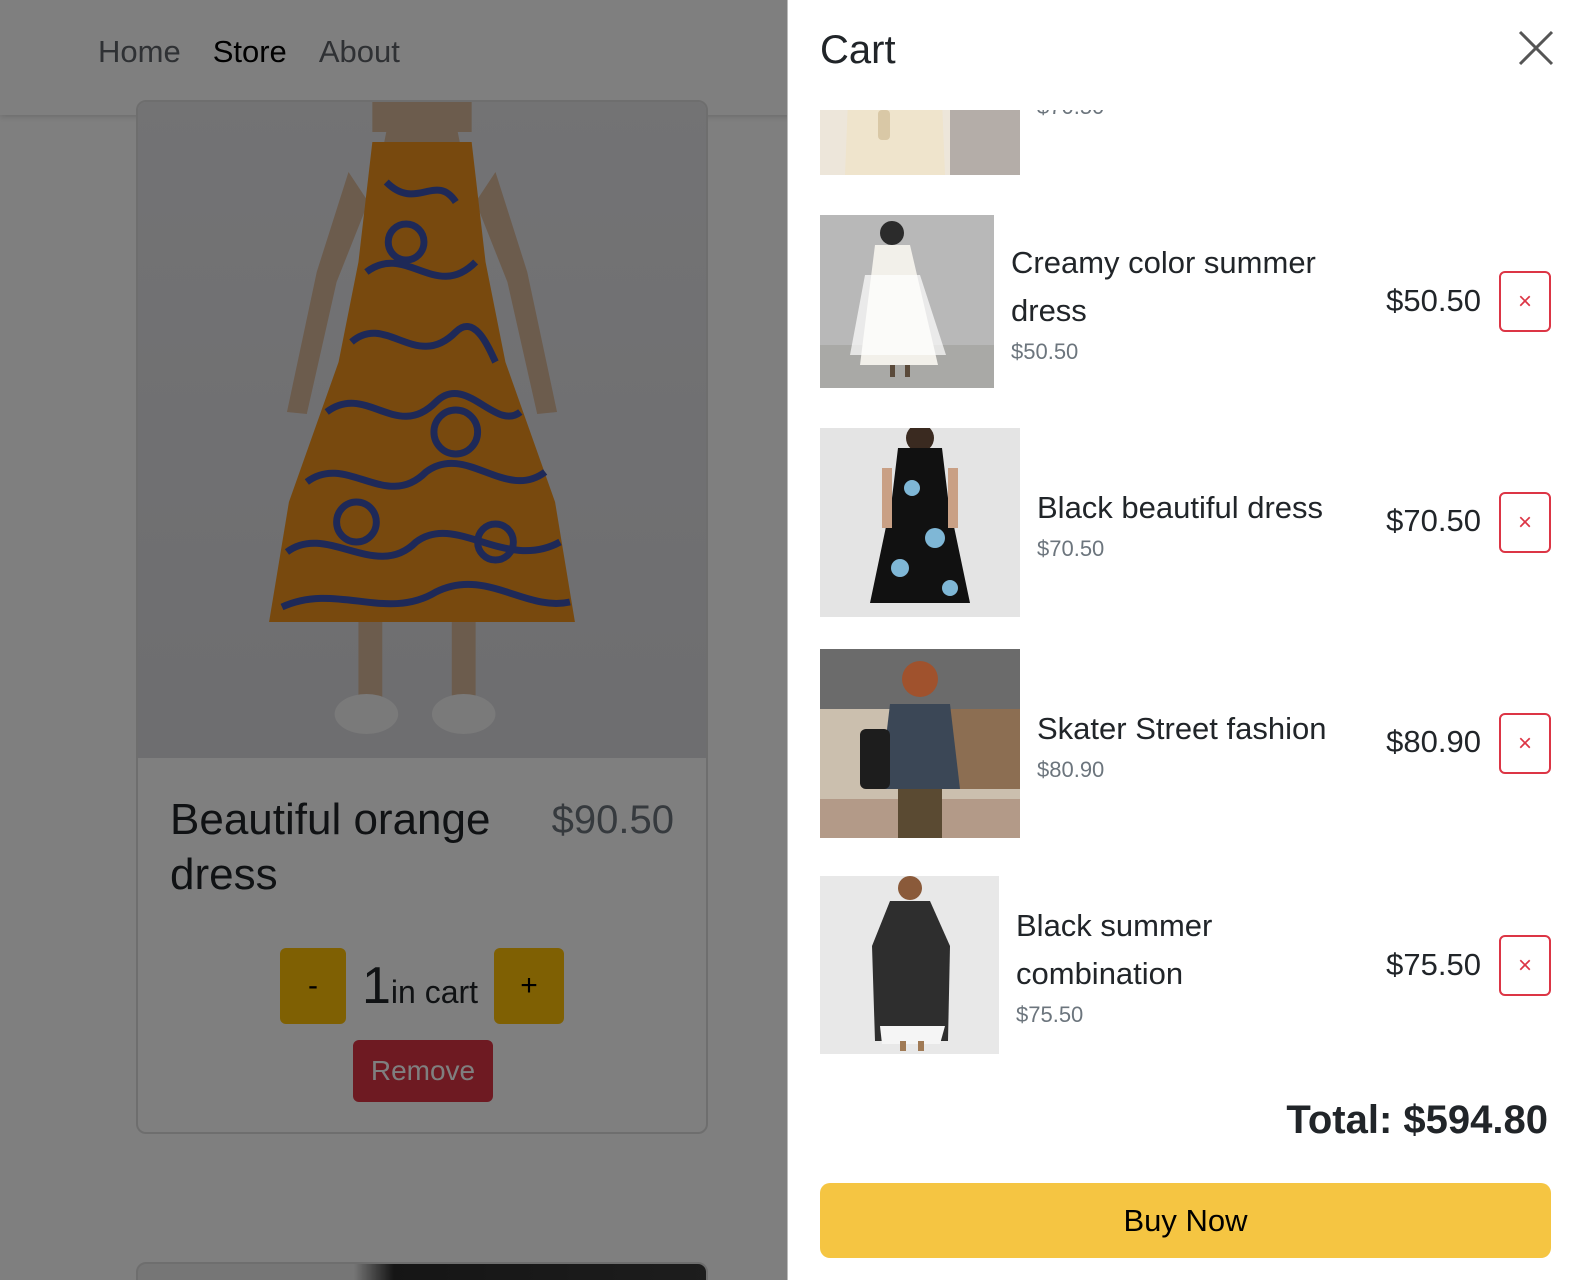 The width and height of the screenshot is (1574, 1280). I want to click on cart-item: Black beautiful dress $70.50 $70.50 ×, so click(1185, 522).